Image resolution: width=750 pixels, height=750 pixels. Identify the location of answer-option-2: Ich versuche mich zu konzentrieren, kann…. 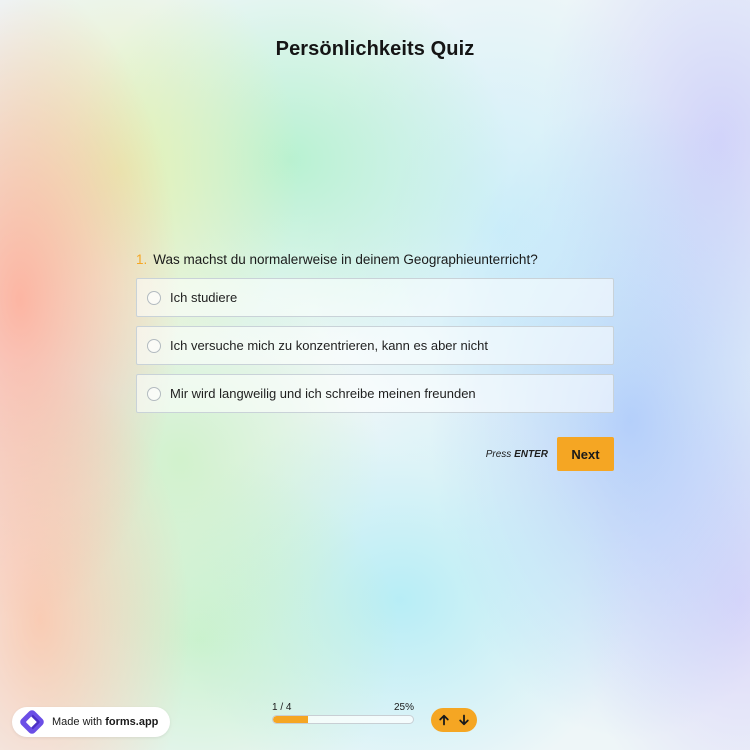
(375, 345).